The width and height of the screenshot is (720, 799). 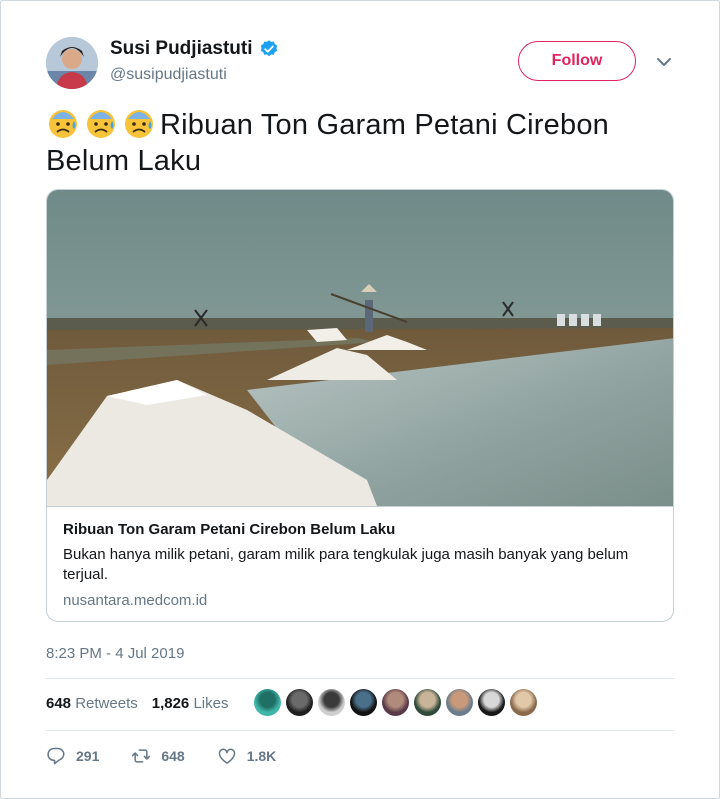 I want to click on author-name-text: Susi Pudjiastuti, so click(x=181, y=48).